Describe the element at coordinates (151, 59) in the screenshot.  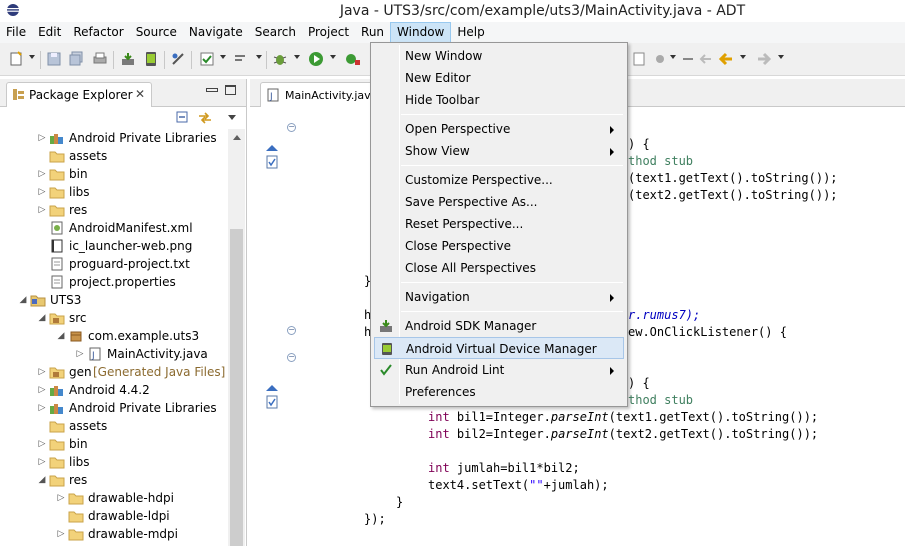
I see `android-avd-icon` at that location.